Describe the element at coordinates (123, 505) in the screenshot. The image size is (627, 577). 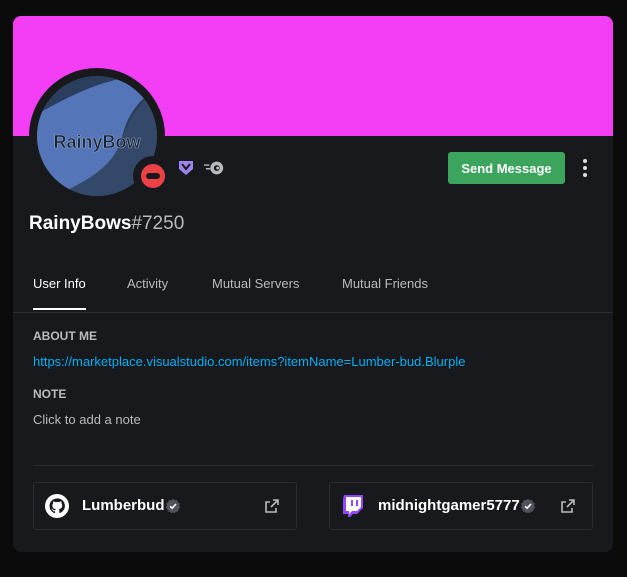
I see `connection-name: Lumberbud` at that location.